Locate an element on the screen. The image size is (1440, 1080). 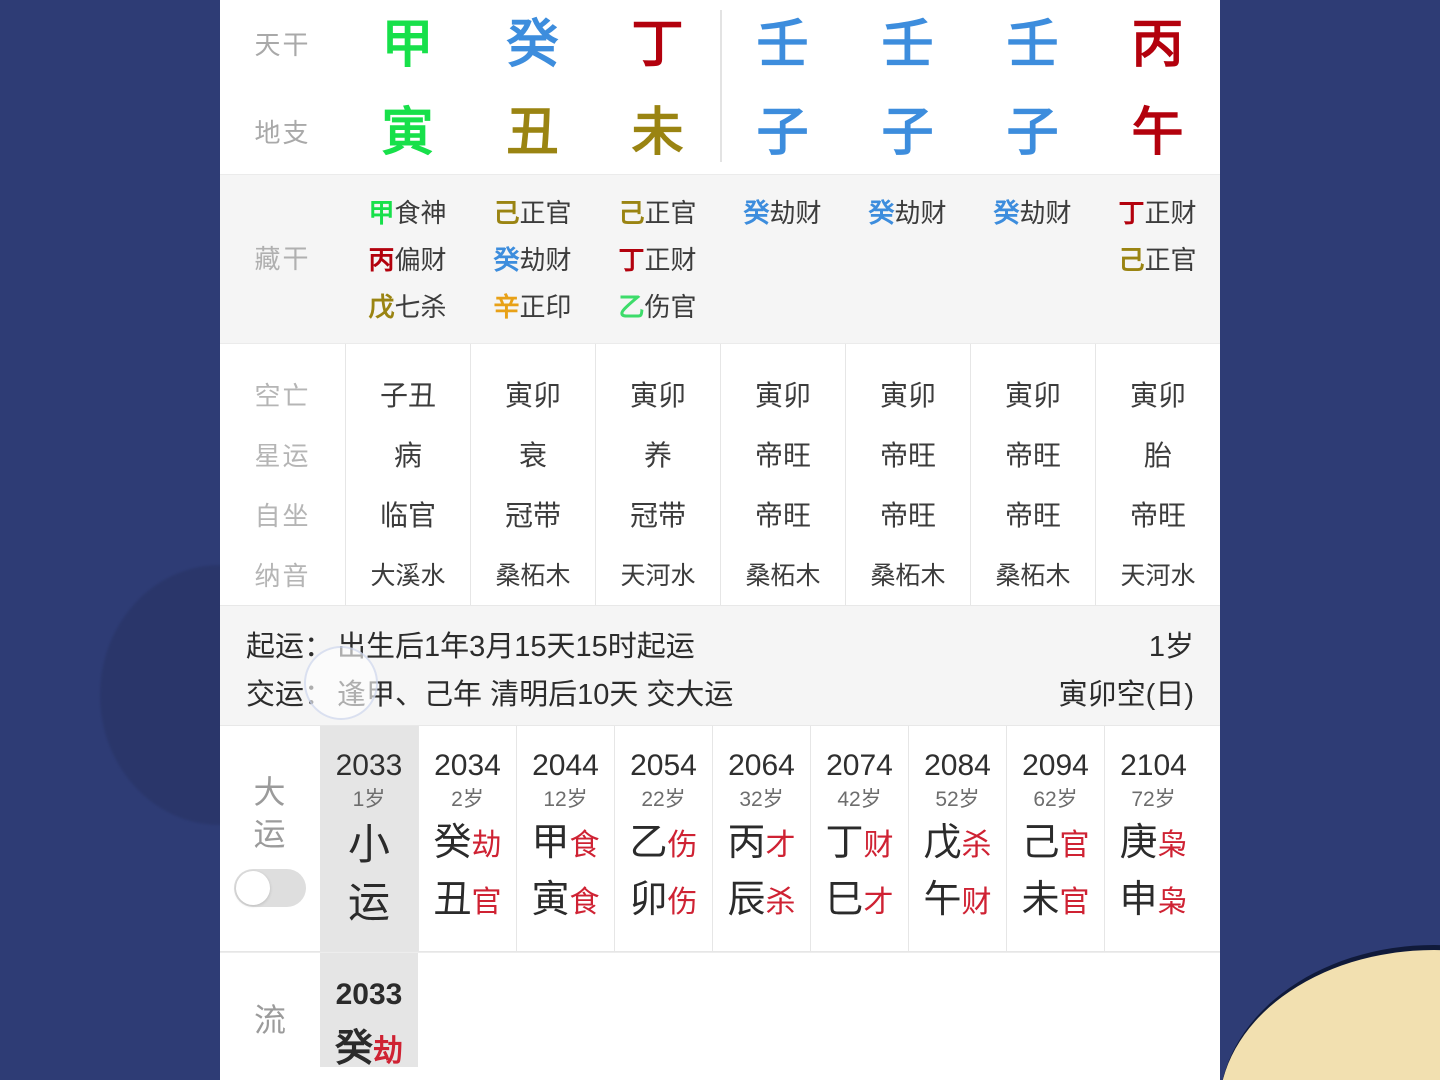
hidden-stem-char: 乙 is located at coordinates (631, 307).